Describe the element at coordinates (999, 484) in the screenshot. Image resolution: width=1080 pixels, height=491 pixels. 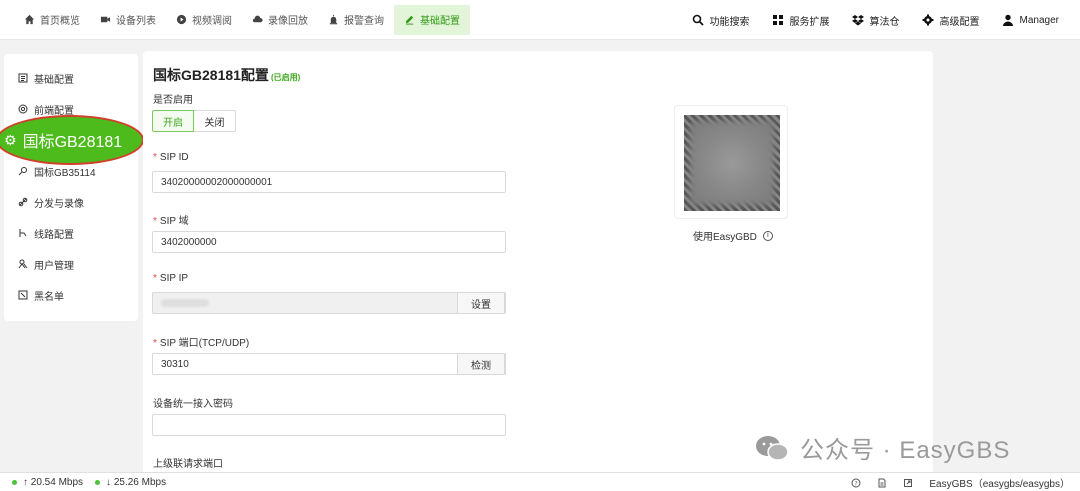
I see `account-info: EasyGBS（easygbs/easygbs）` at that location.